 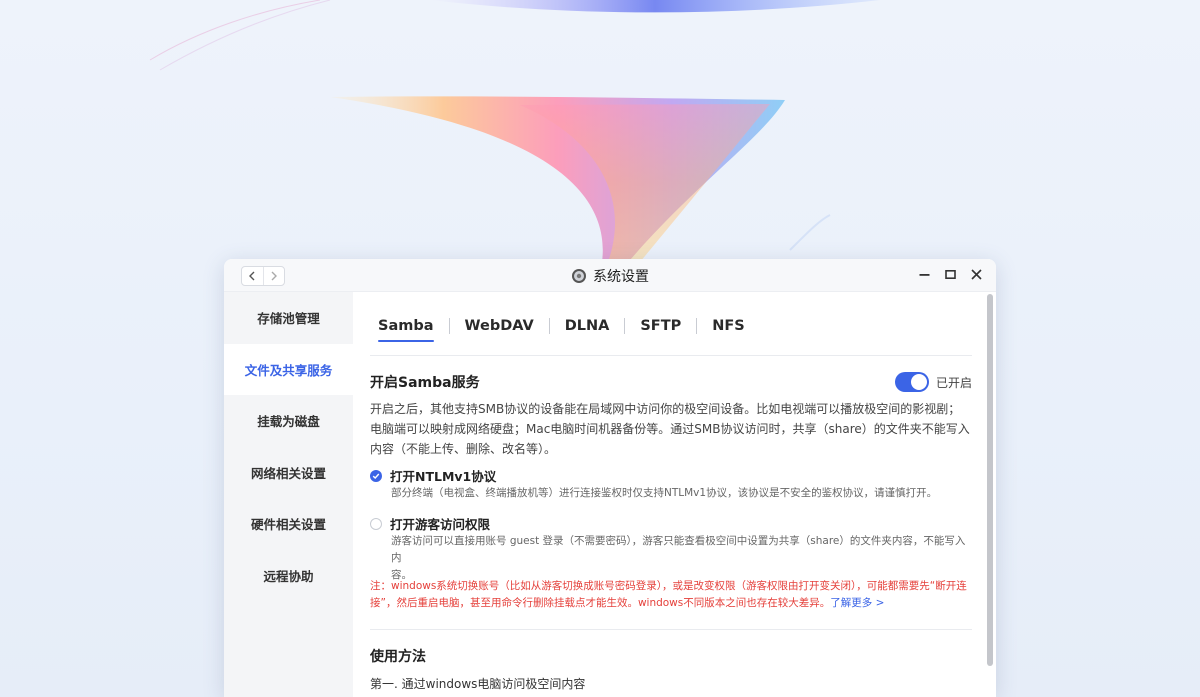 I want to click on maximize-button, so click(x=950, y=274).